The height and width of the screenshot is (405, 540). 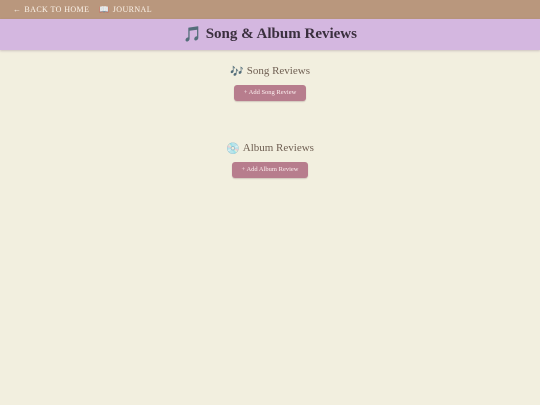 I want to click on top-nav: ← Back to Home 📖 Journal, so click(x=270, y=9).